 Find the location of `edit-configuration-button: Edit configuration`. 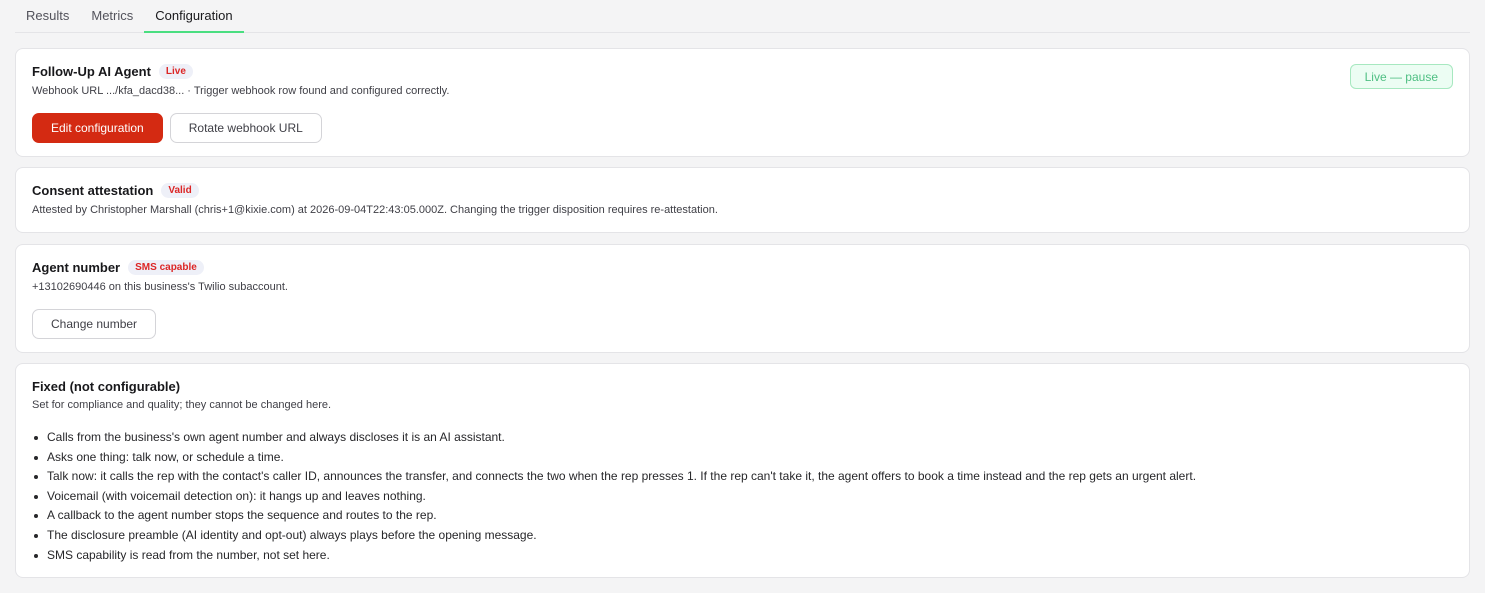

edit-configuration-button: Edit configuration is located at coordinates (97, 128).